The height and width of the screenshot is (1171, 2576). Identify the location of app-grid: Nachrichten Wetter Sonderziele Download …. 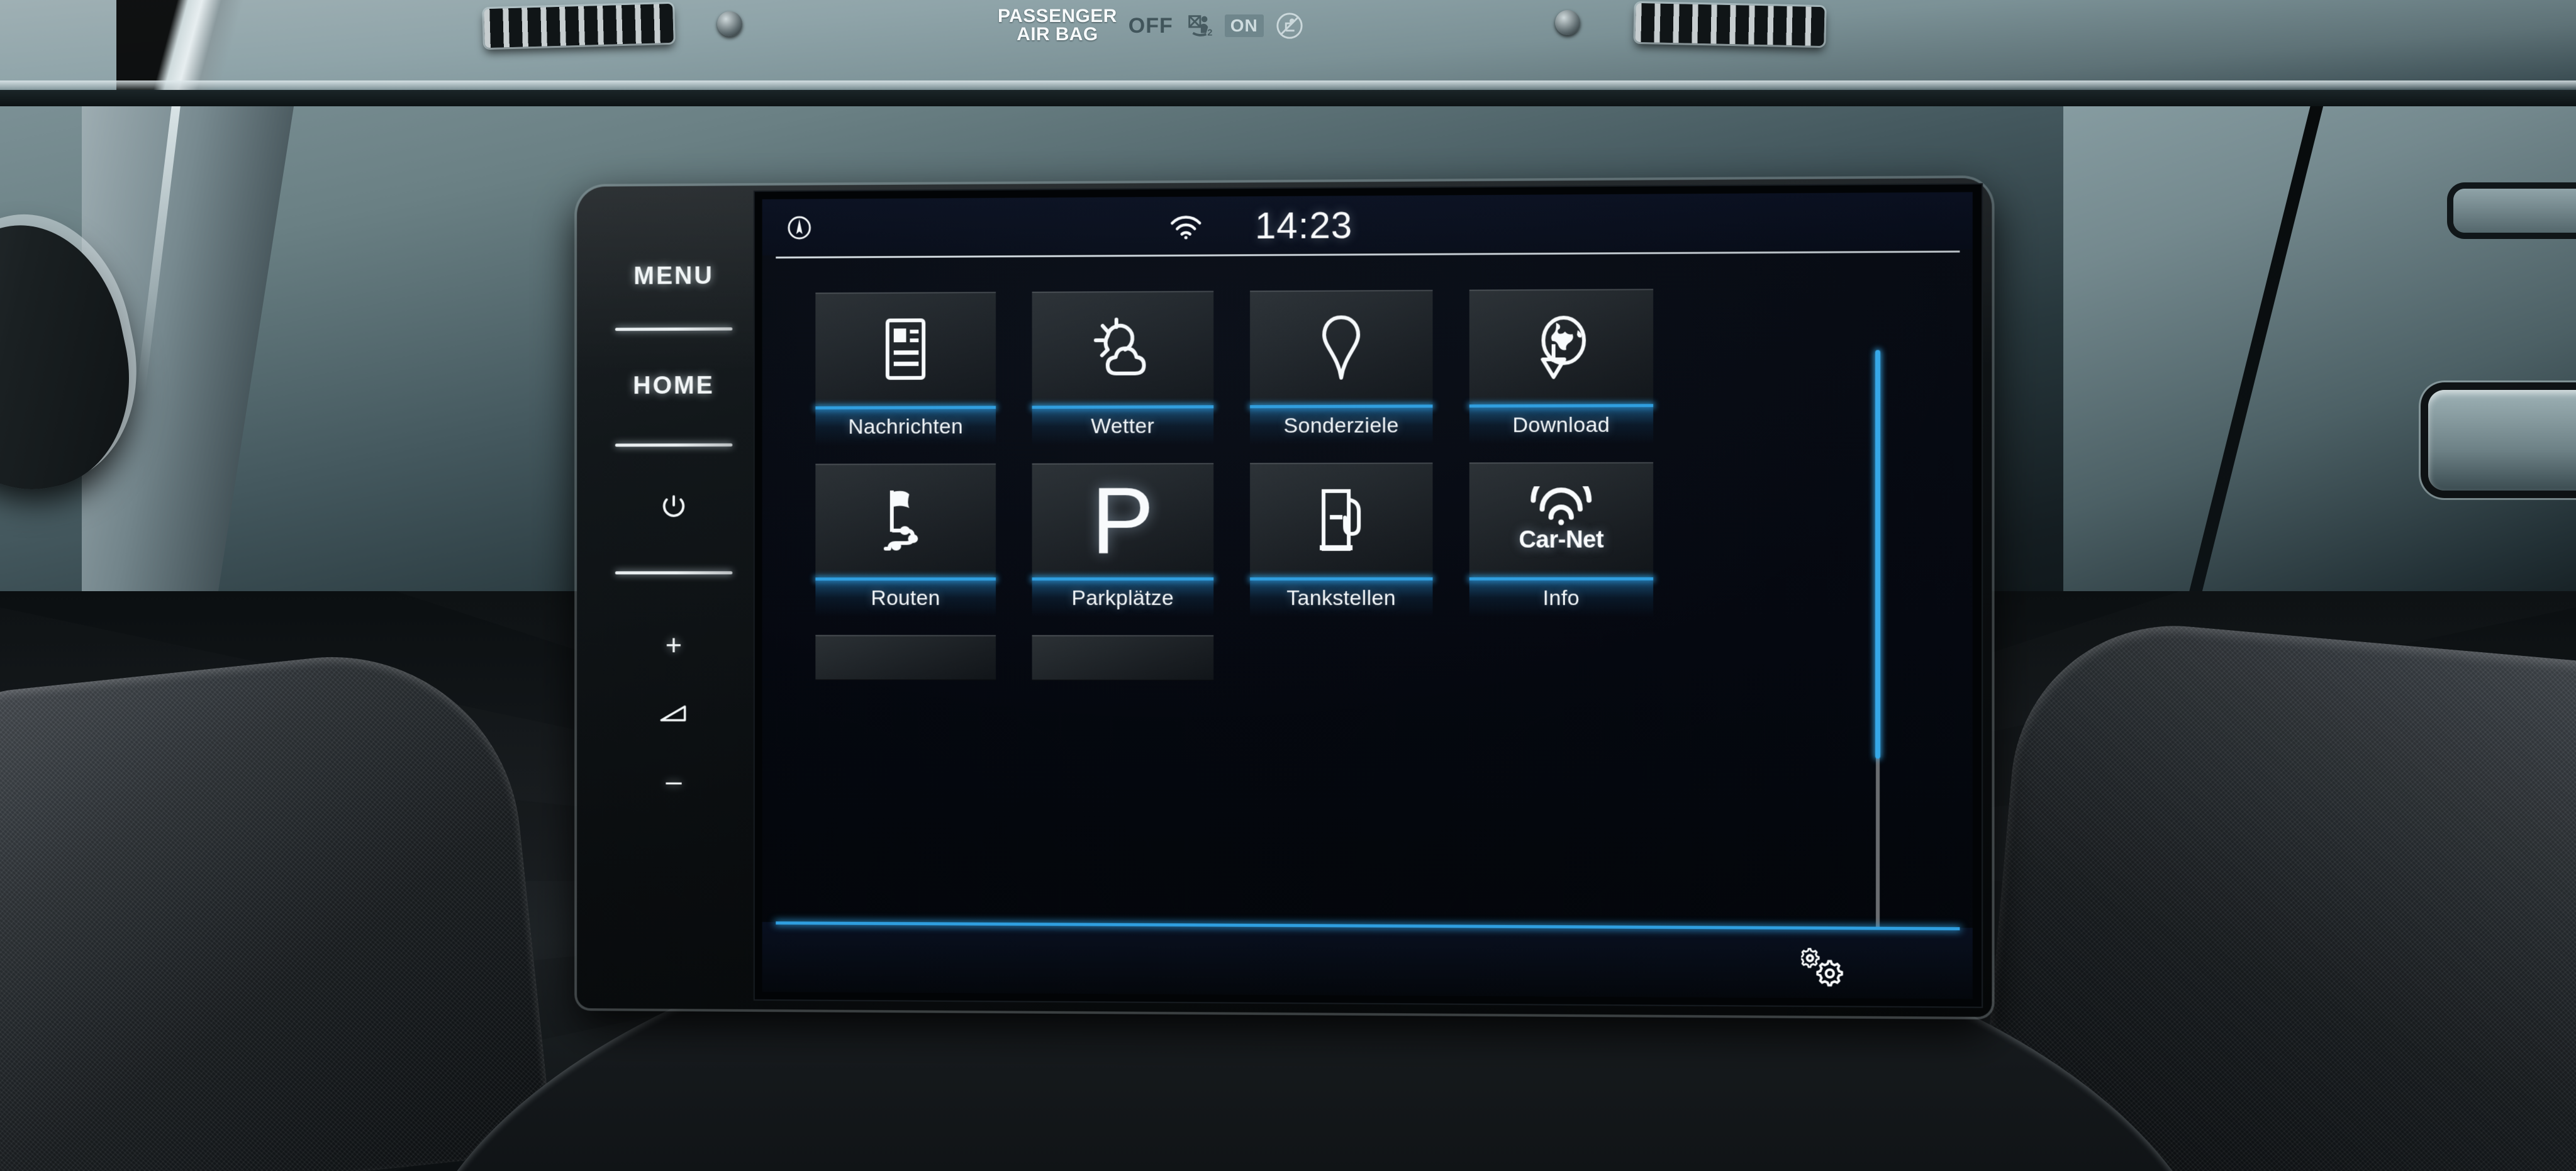
(1234, 540).